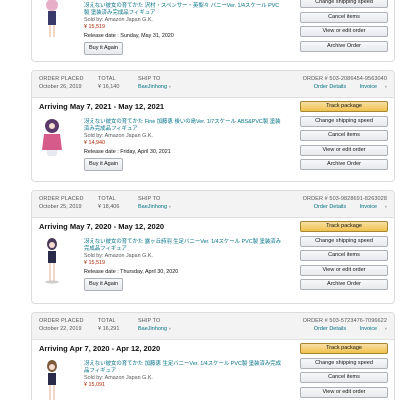 This screenshot has width=400, height=400. I want to click on release-date: Release date : Thursday, April 30, 2020, so click(131, 272).